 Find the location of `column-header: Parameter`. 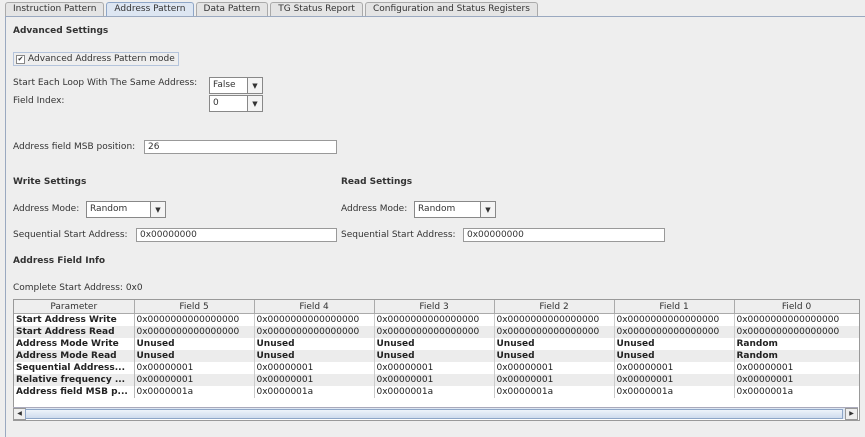

column-header: Parameter is located at coordinates (74, 307).